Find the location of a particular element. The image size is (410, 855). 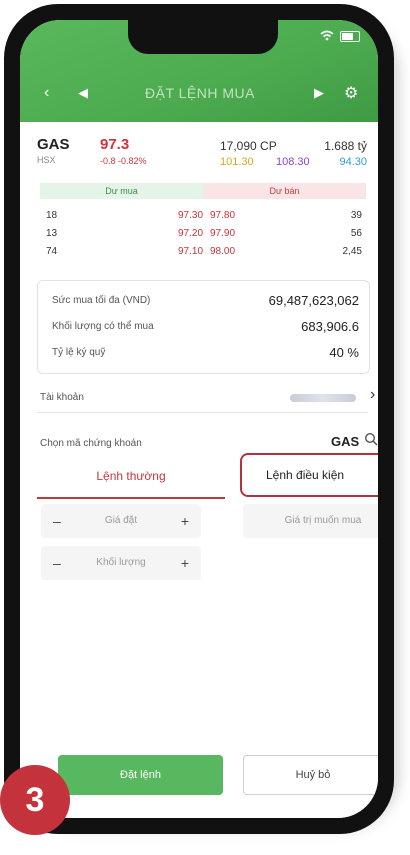

buy-price: 97.20 is located at coordinates (191, 233).